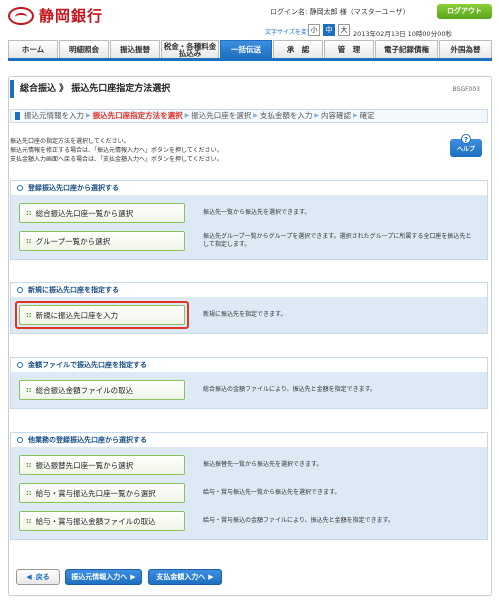  What do you see at coordinates (135, 49) in the screenshot?
I see `nav-transfer: 振込振替` at bounding box center [135, 49].